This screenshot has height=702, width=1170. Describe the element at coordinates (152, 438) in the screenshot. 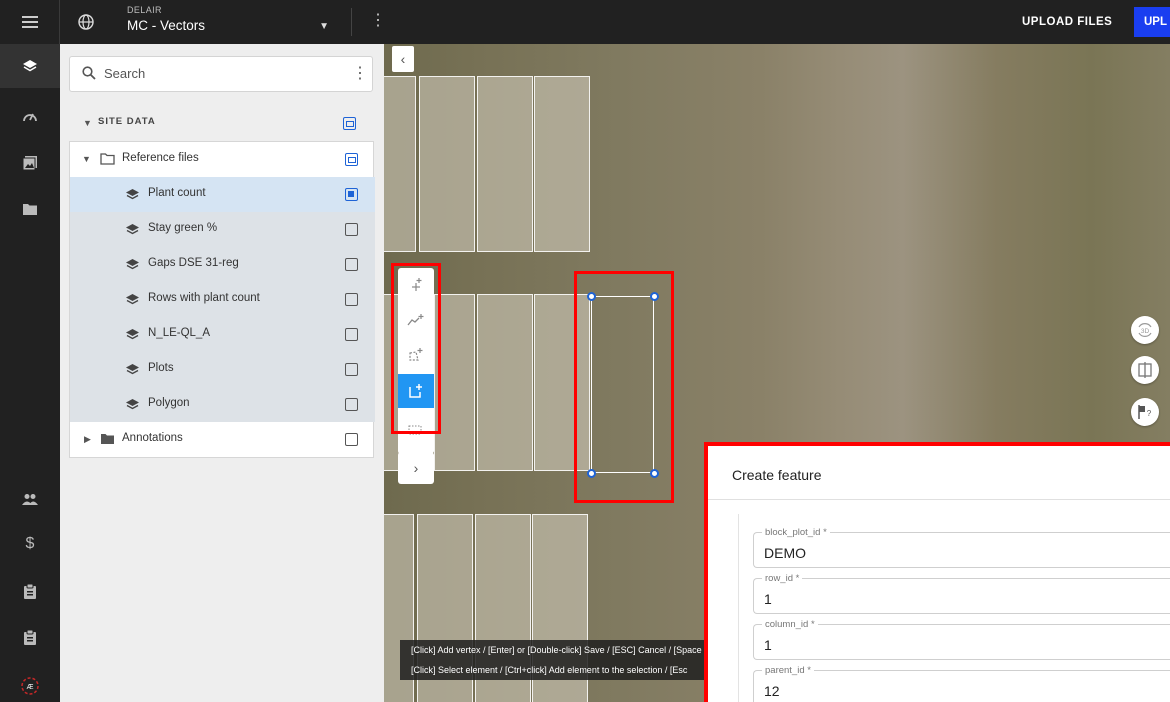

I see `annotations-label: Annotations` at that location.